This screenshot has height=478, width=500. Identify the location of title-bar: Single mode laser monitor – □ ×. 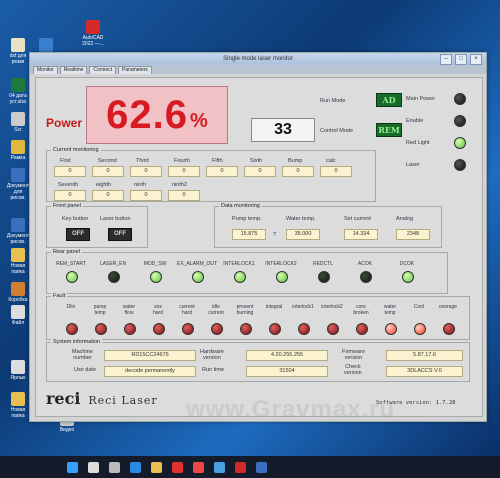
(258, 59).